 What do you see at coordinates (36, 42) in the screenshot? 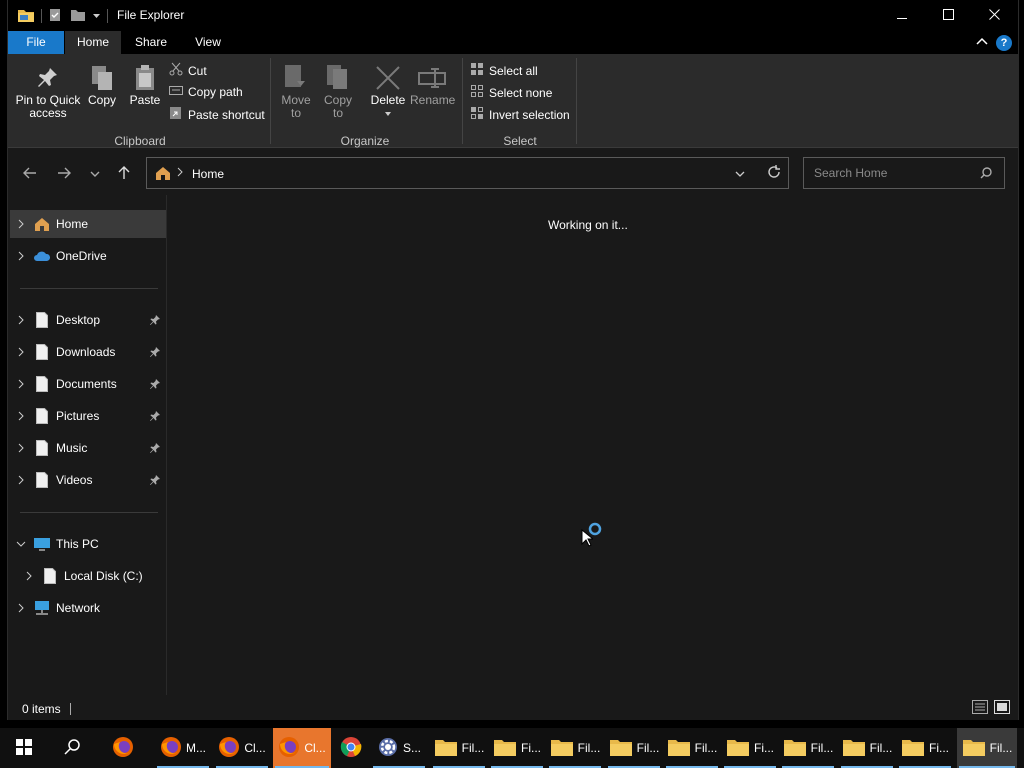
I see `tab-file: File` at bounding box center [36, 42].